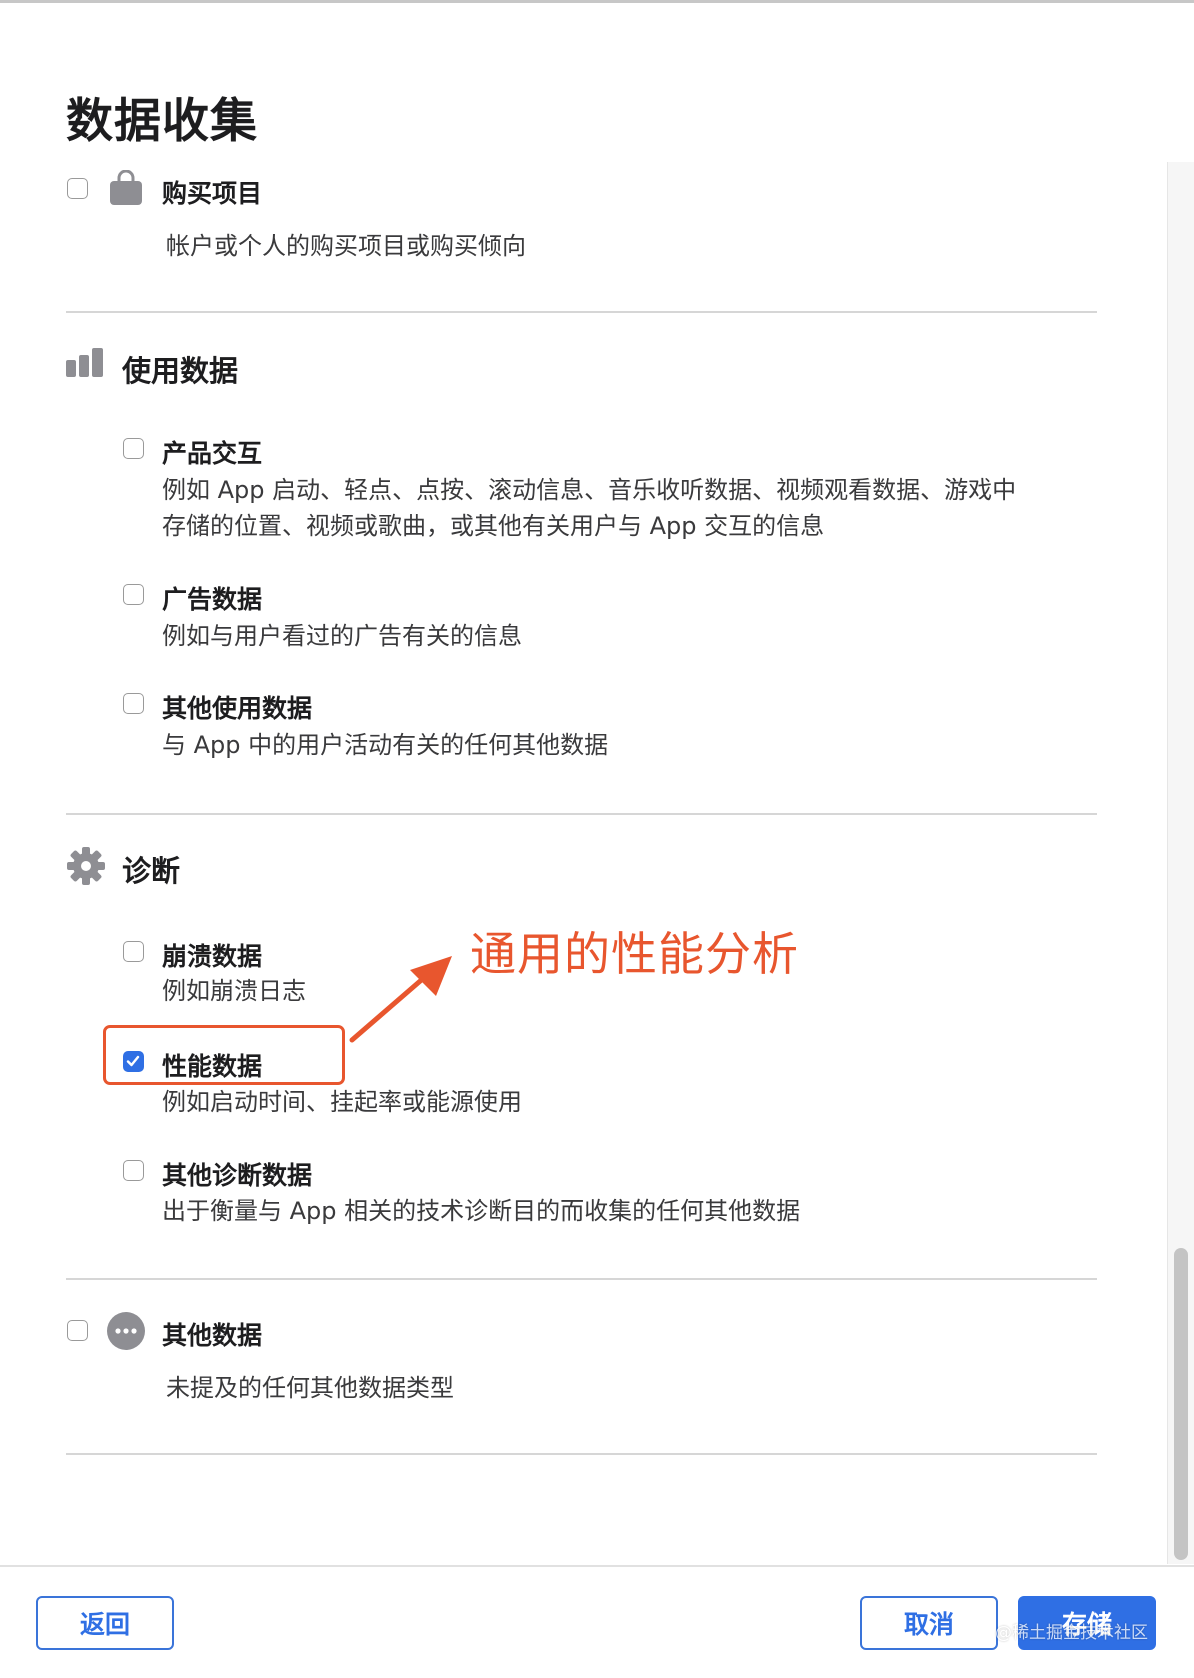 This screenshot has height=1678, width=1194. I want to click on performance-data-description: 例如启动时间、挂起率或能源使用, so click(342, 1102).